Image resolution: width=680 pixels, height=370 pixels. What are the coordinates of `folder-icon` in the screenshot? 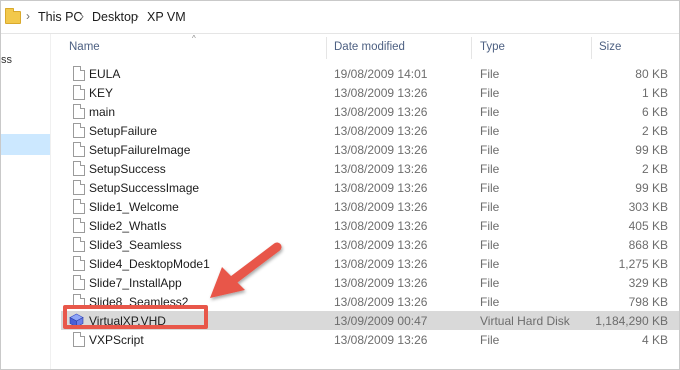 It's located at (13, 16).